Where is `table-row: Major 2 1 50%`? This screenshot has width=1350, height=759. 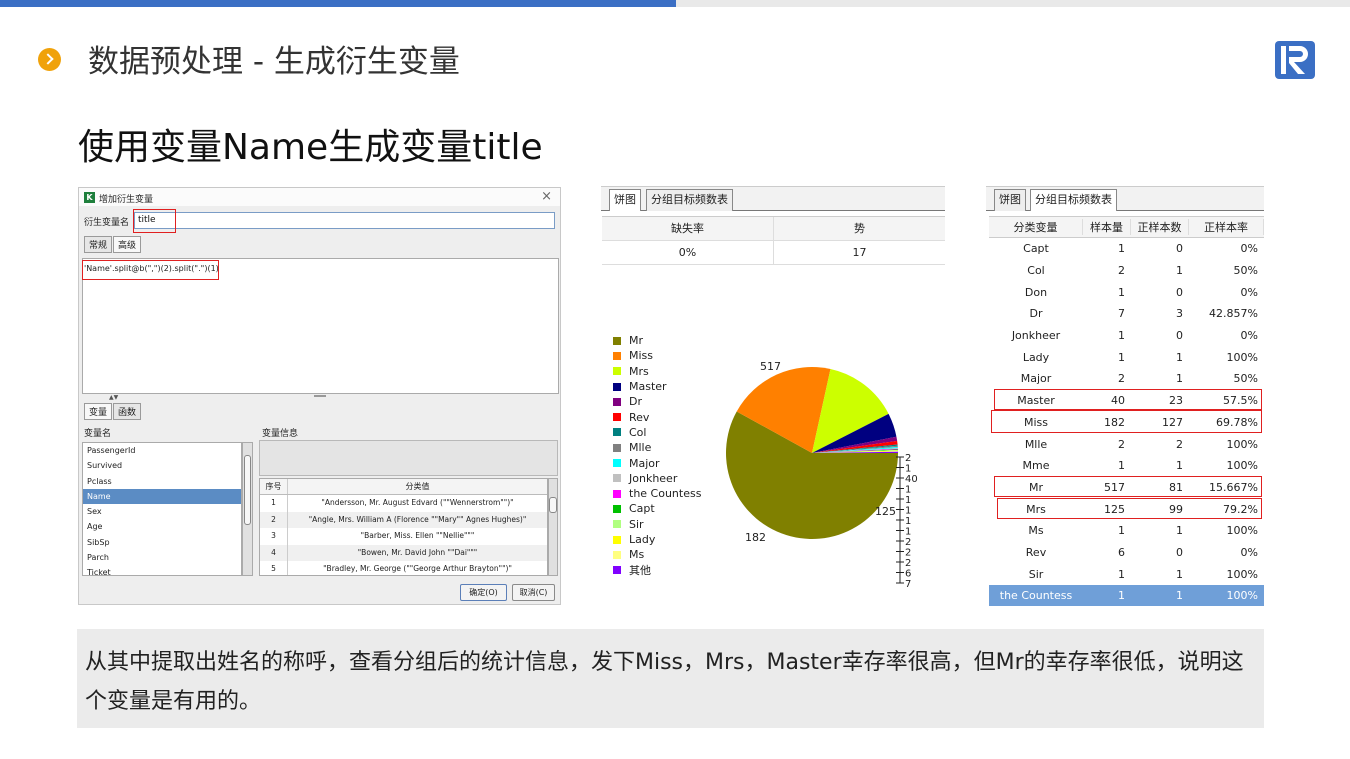 table-row: Major 2 1 50% is located at coordinates (1126, 379).